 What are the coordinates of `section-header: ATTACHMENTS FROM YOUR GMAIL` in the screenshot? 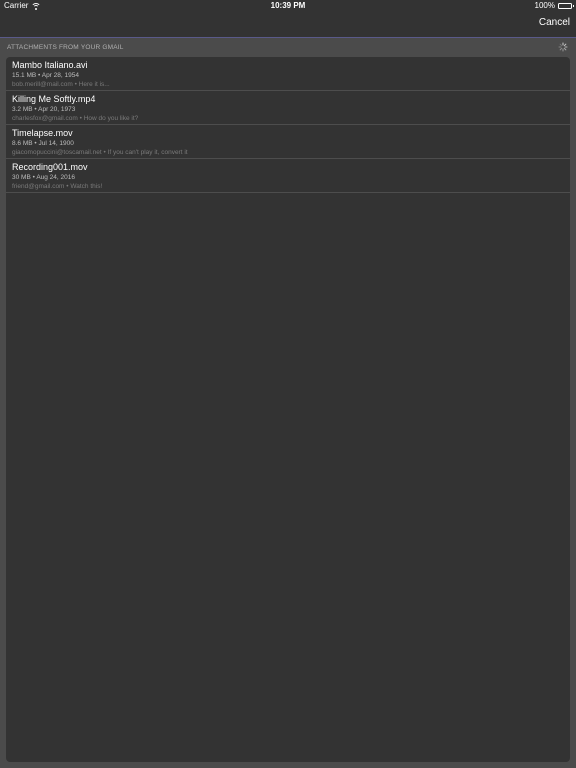 It's located at (65, 47).